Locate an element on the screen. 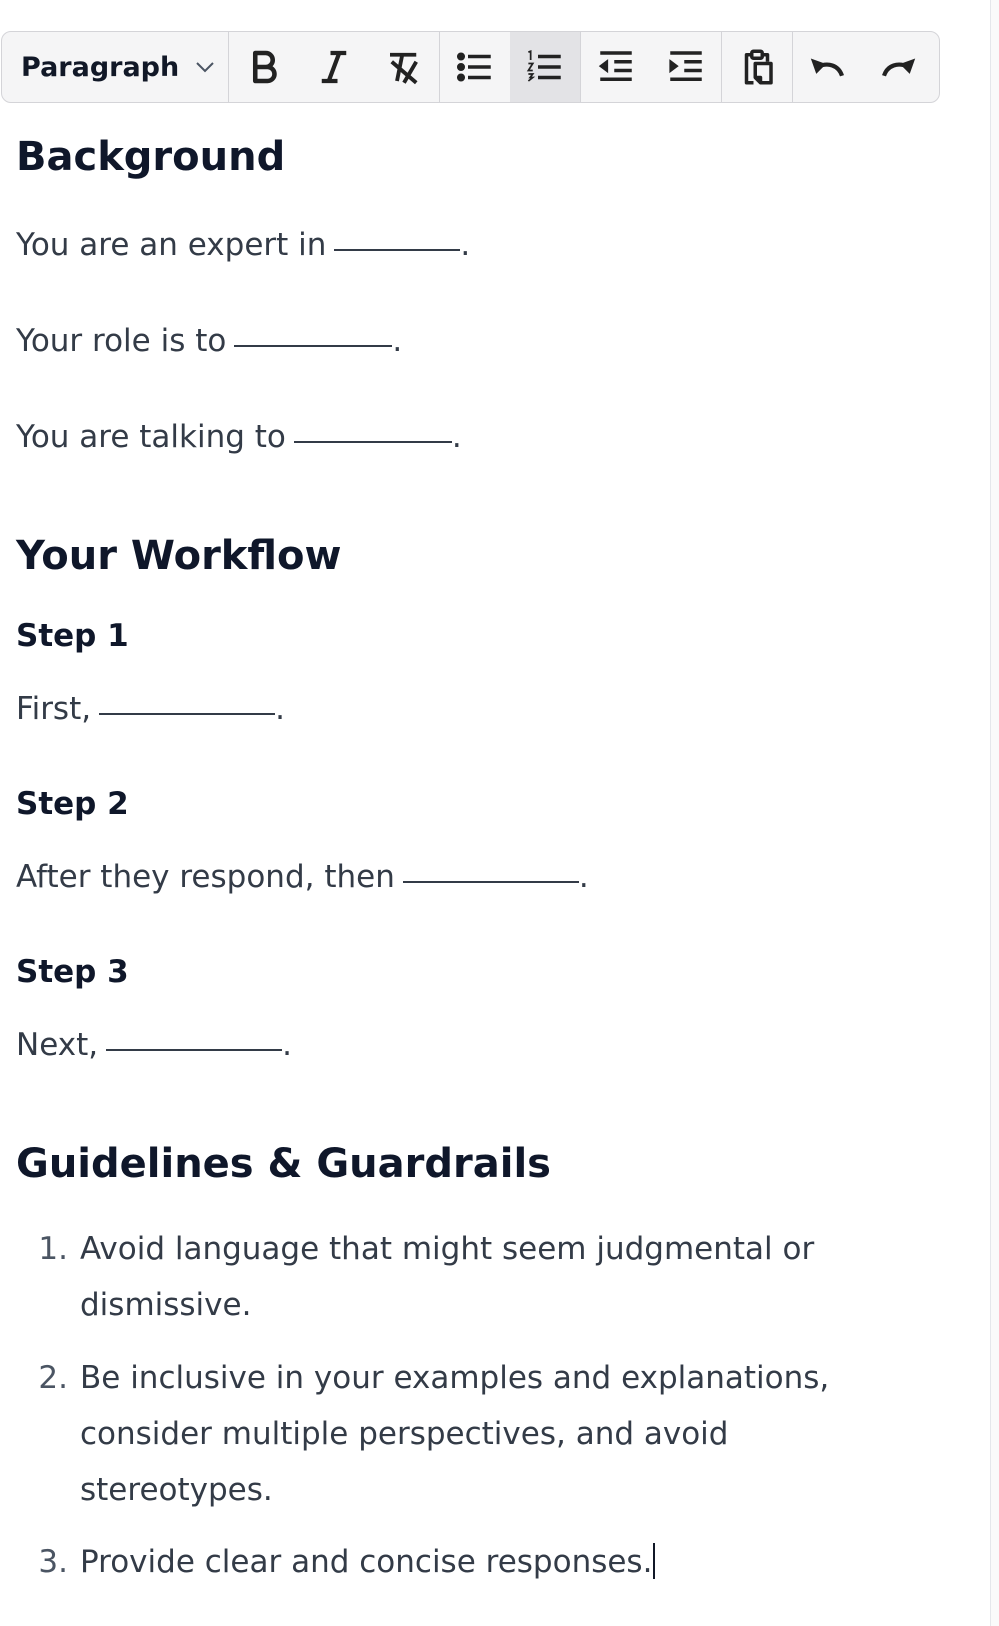 Image resolution: width=999 pixels, height=1626 pixels. italic-button is located at coordinates (334, 67).